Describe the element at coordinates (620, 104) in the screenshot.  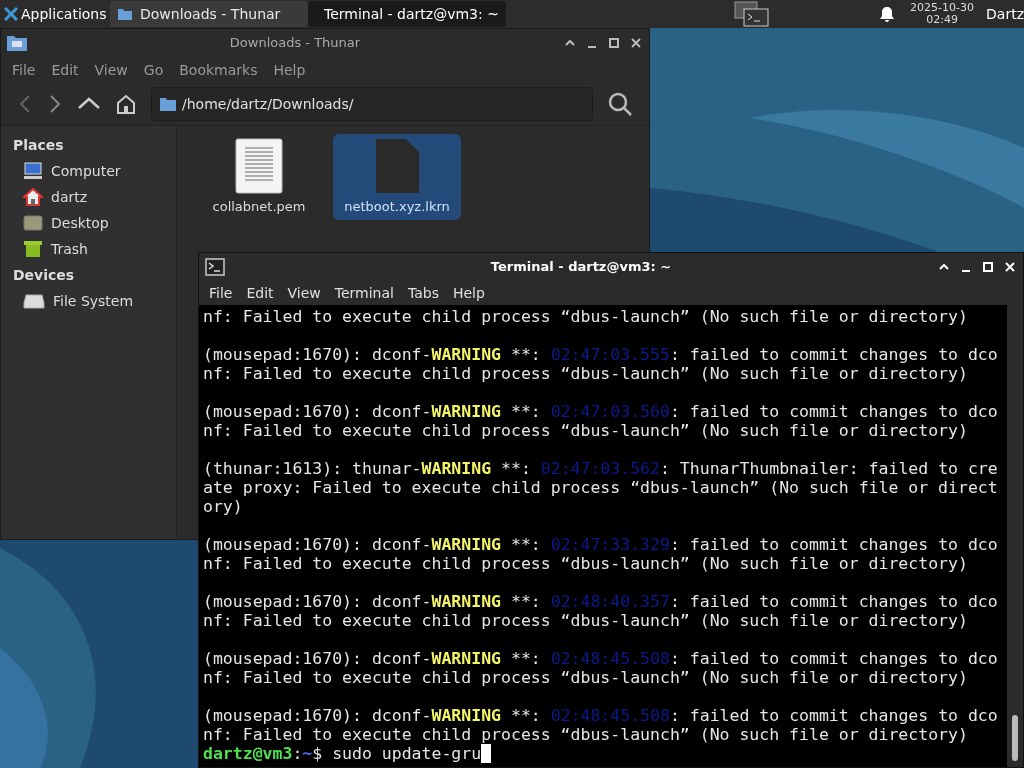
I see `search-icon` at that location.